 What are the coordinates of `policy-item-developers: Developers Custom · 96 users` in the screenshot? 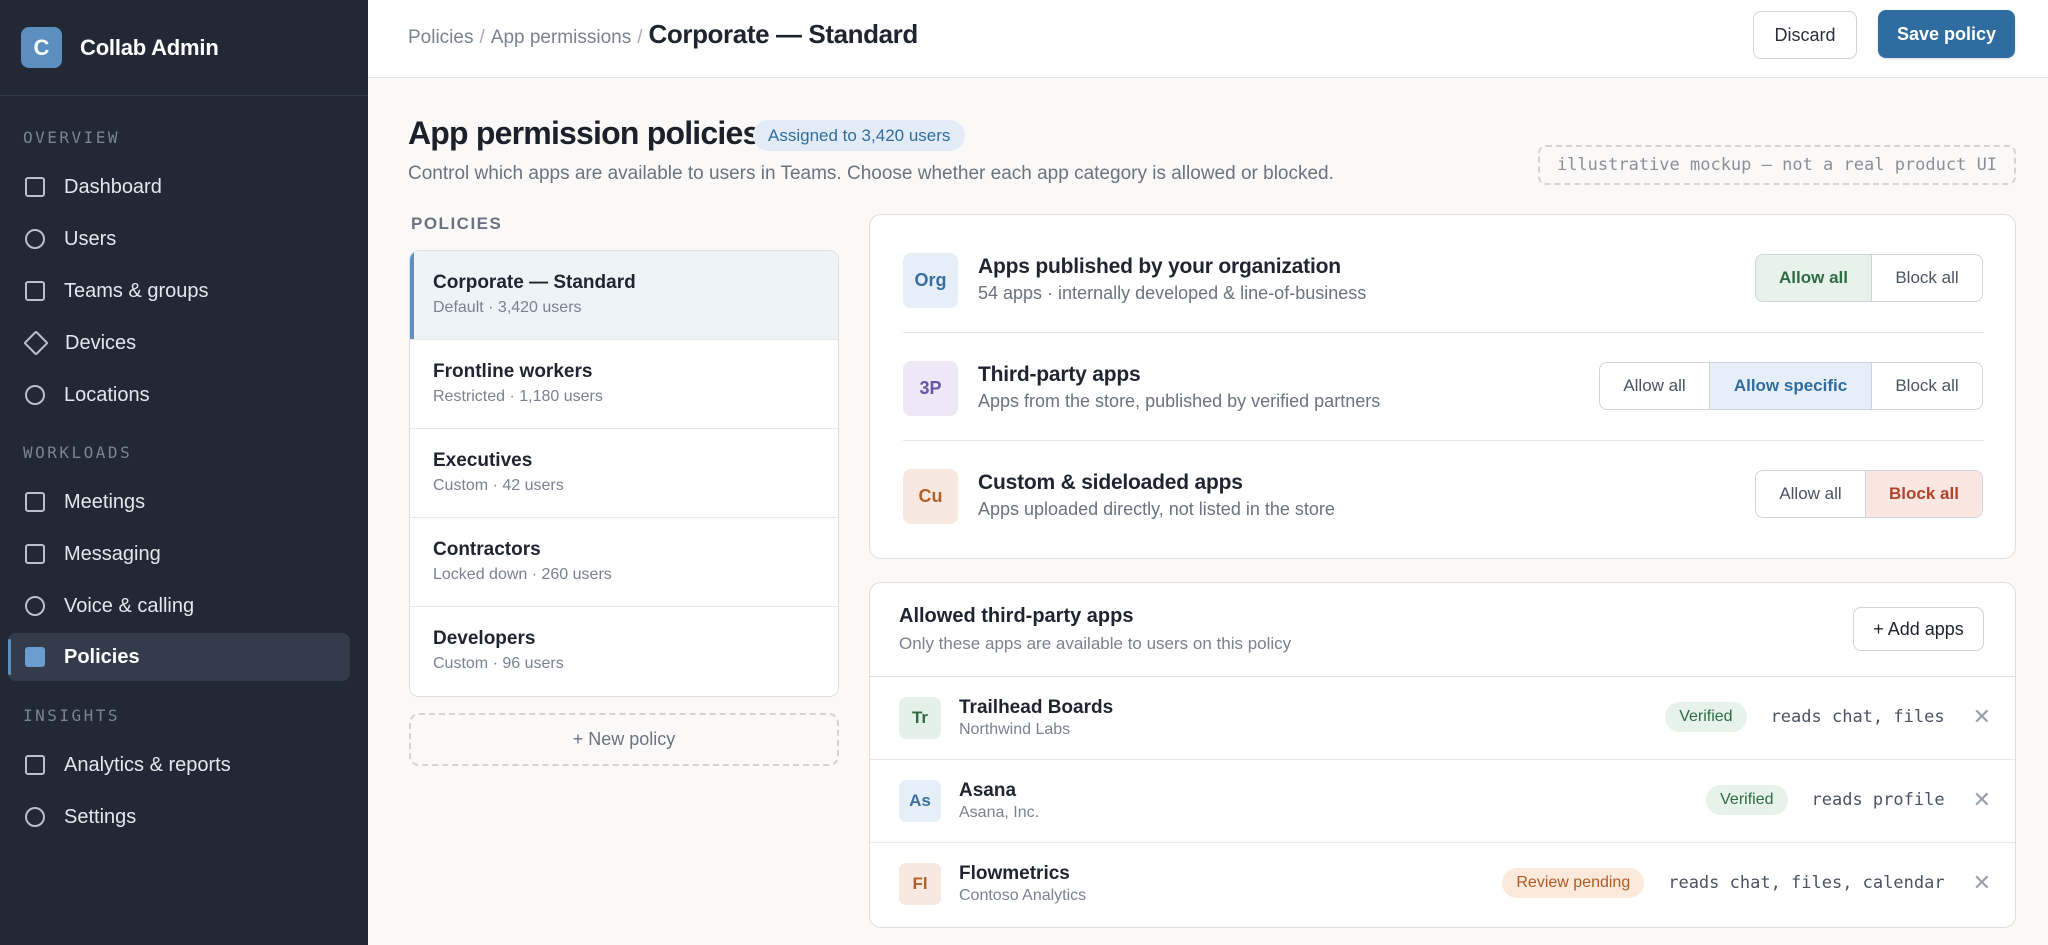 It's located at (624, 651).